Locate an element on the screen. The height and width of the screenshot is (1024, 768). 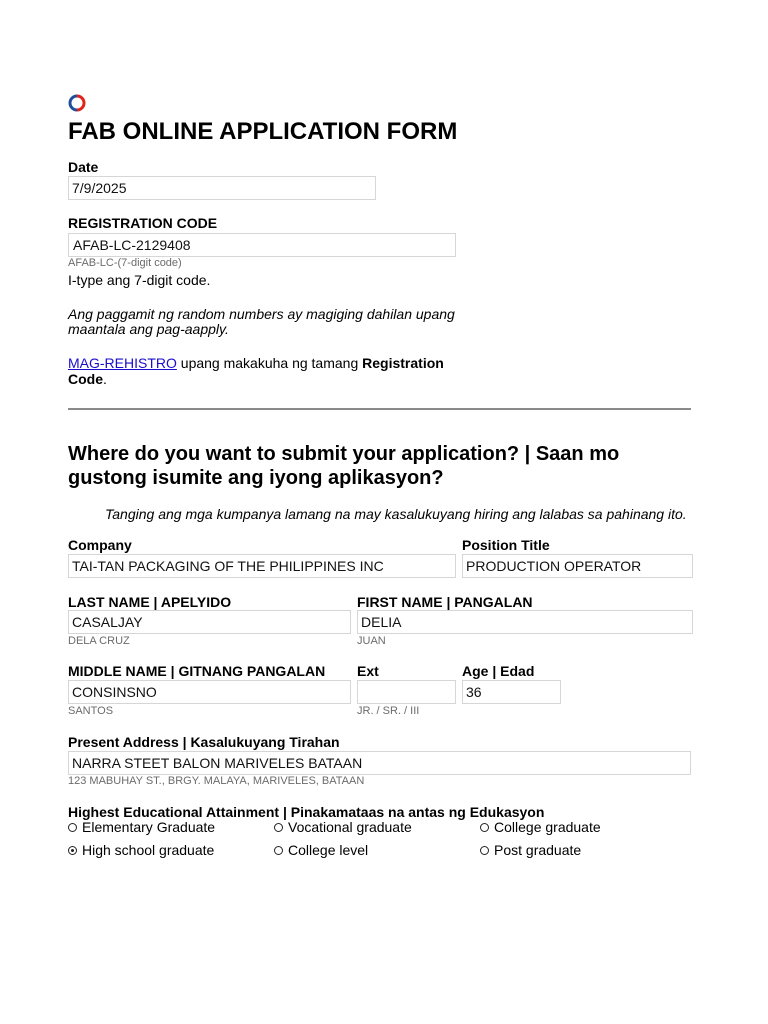
education-option-college-graduate: College graduate is located at coordinates (540, 827).